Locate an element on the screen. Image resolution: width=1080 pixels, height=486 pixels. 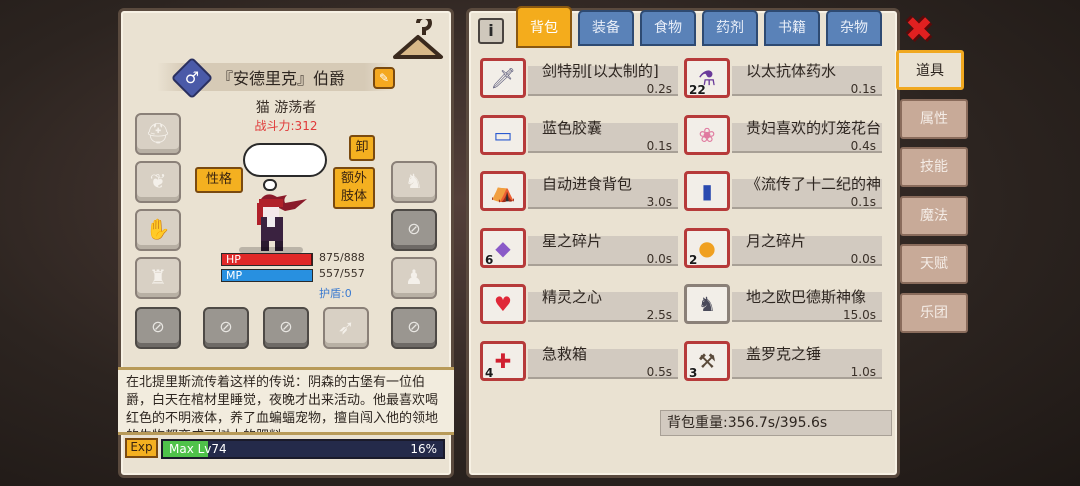
inventory-item: ⛺ 自动进食背包 3.0s is located at coordinates (579, 191).